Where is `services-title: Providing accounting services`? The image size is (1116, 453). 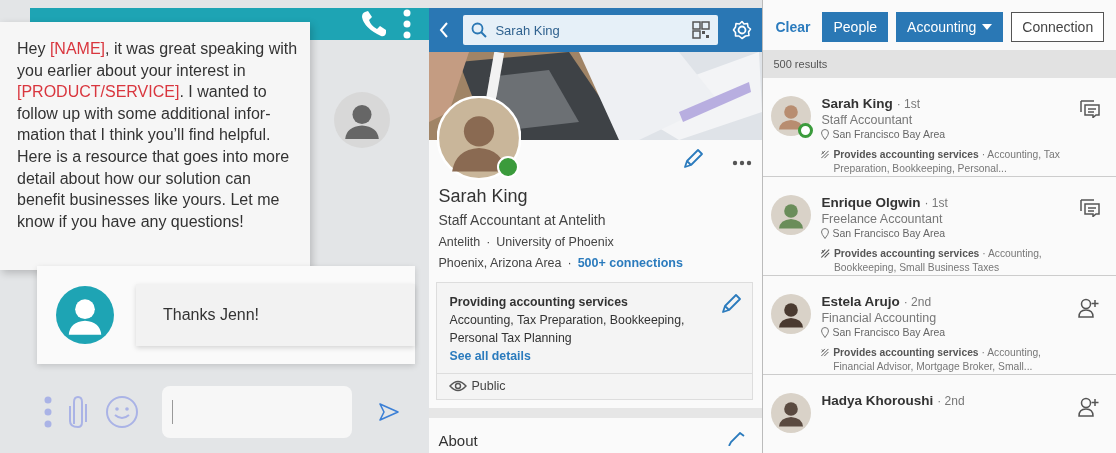
services-title: Providing accounting services is located at coordinates (539, 302).